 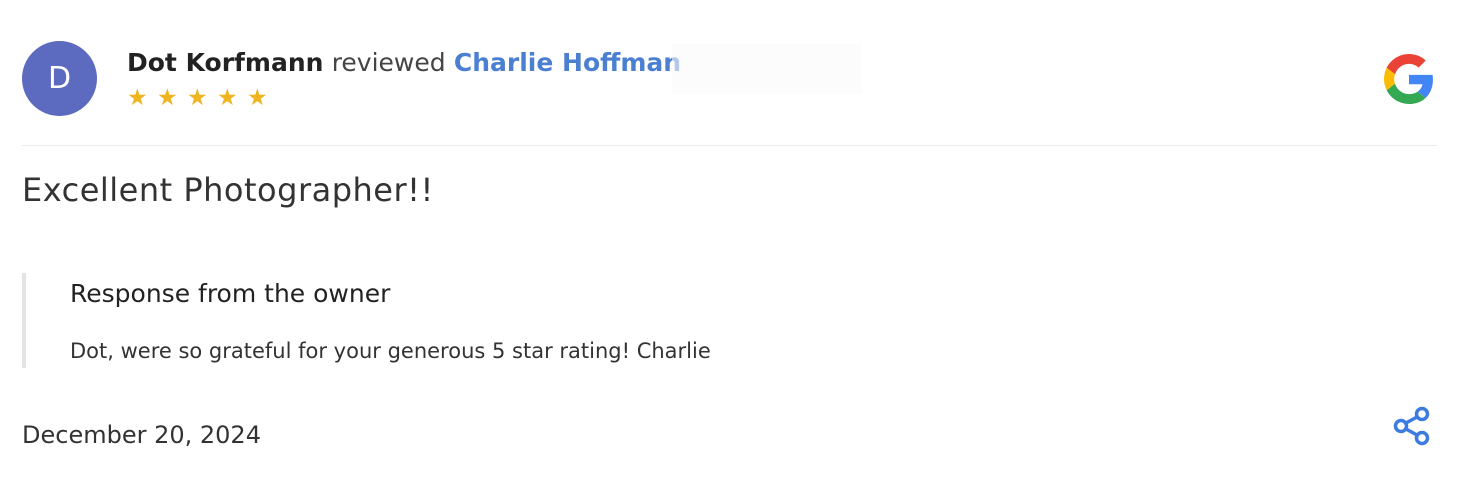 What do you see at coordinates (228, 190) in the screenshot?
I see `review-text: Excellent Photographer!!` at bounding box center [228, 190].